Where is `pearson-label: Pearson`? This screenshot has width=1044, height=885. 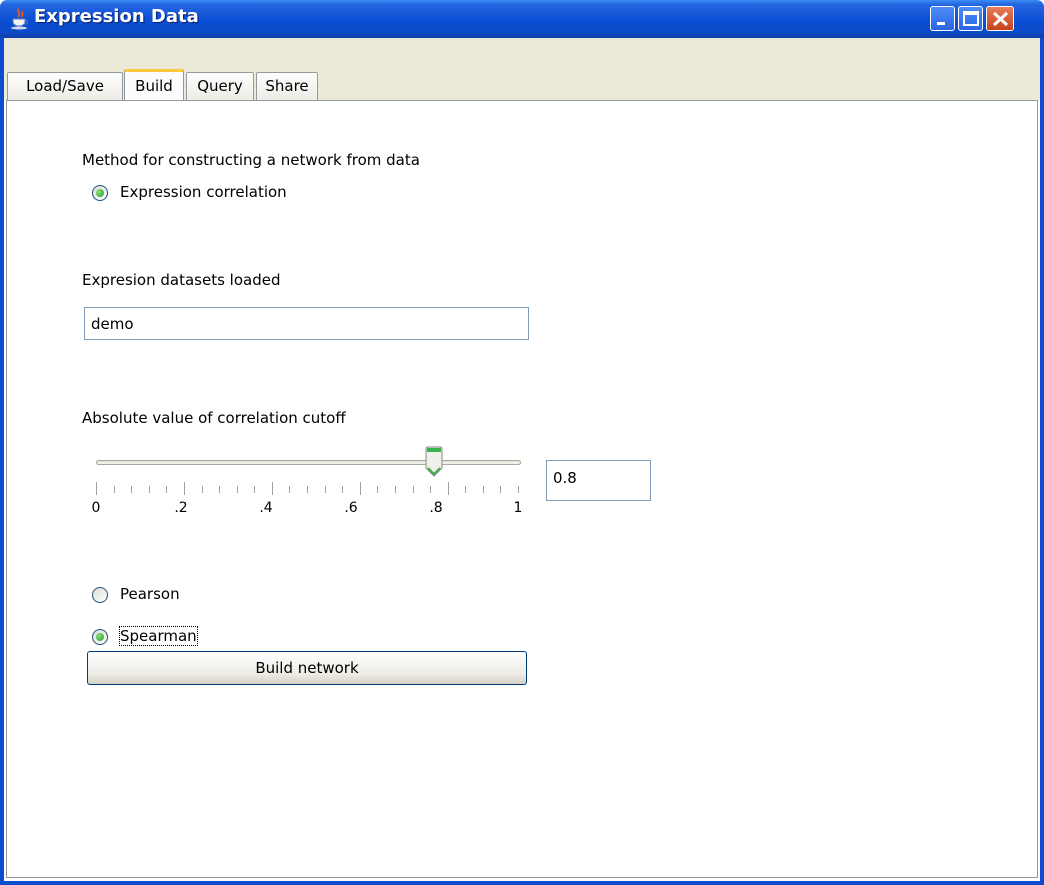 pearson-label: Pearson is located at coordinates (150, 594).